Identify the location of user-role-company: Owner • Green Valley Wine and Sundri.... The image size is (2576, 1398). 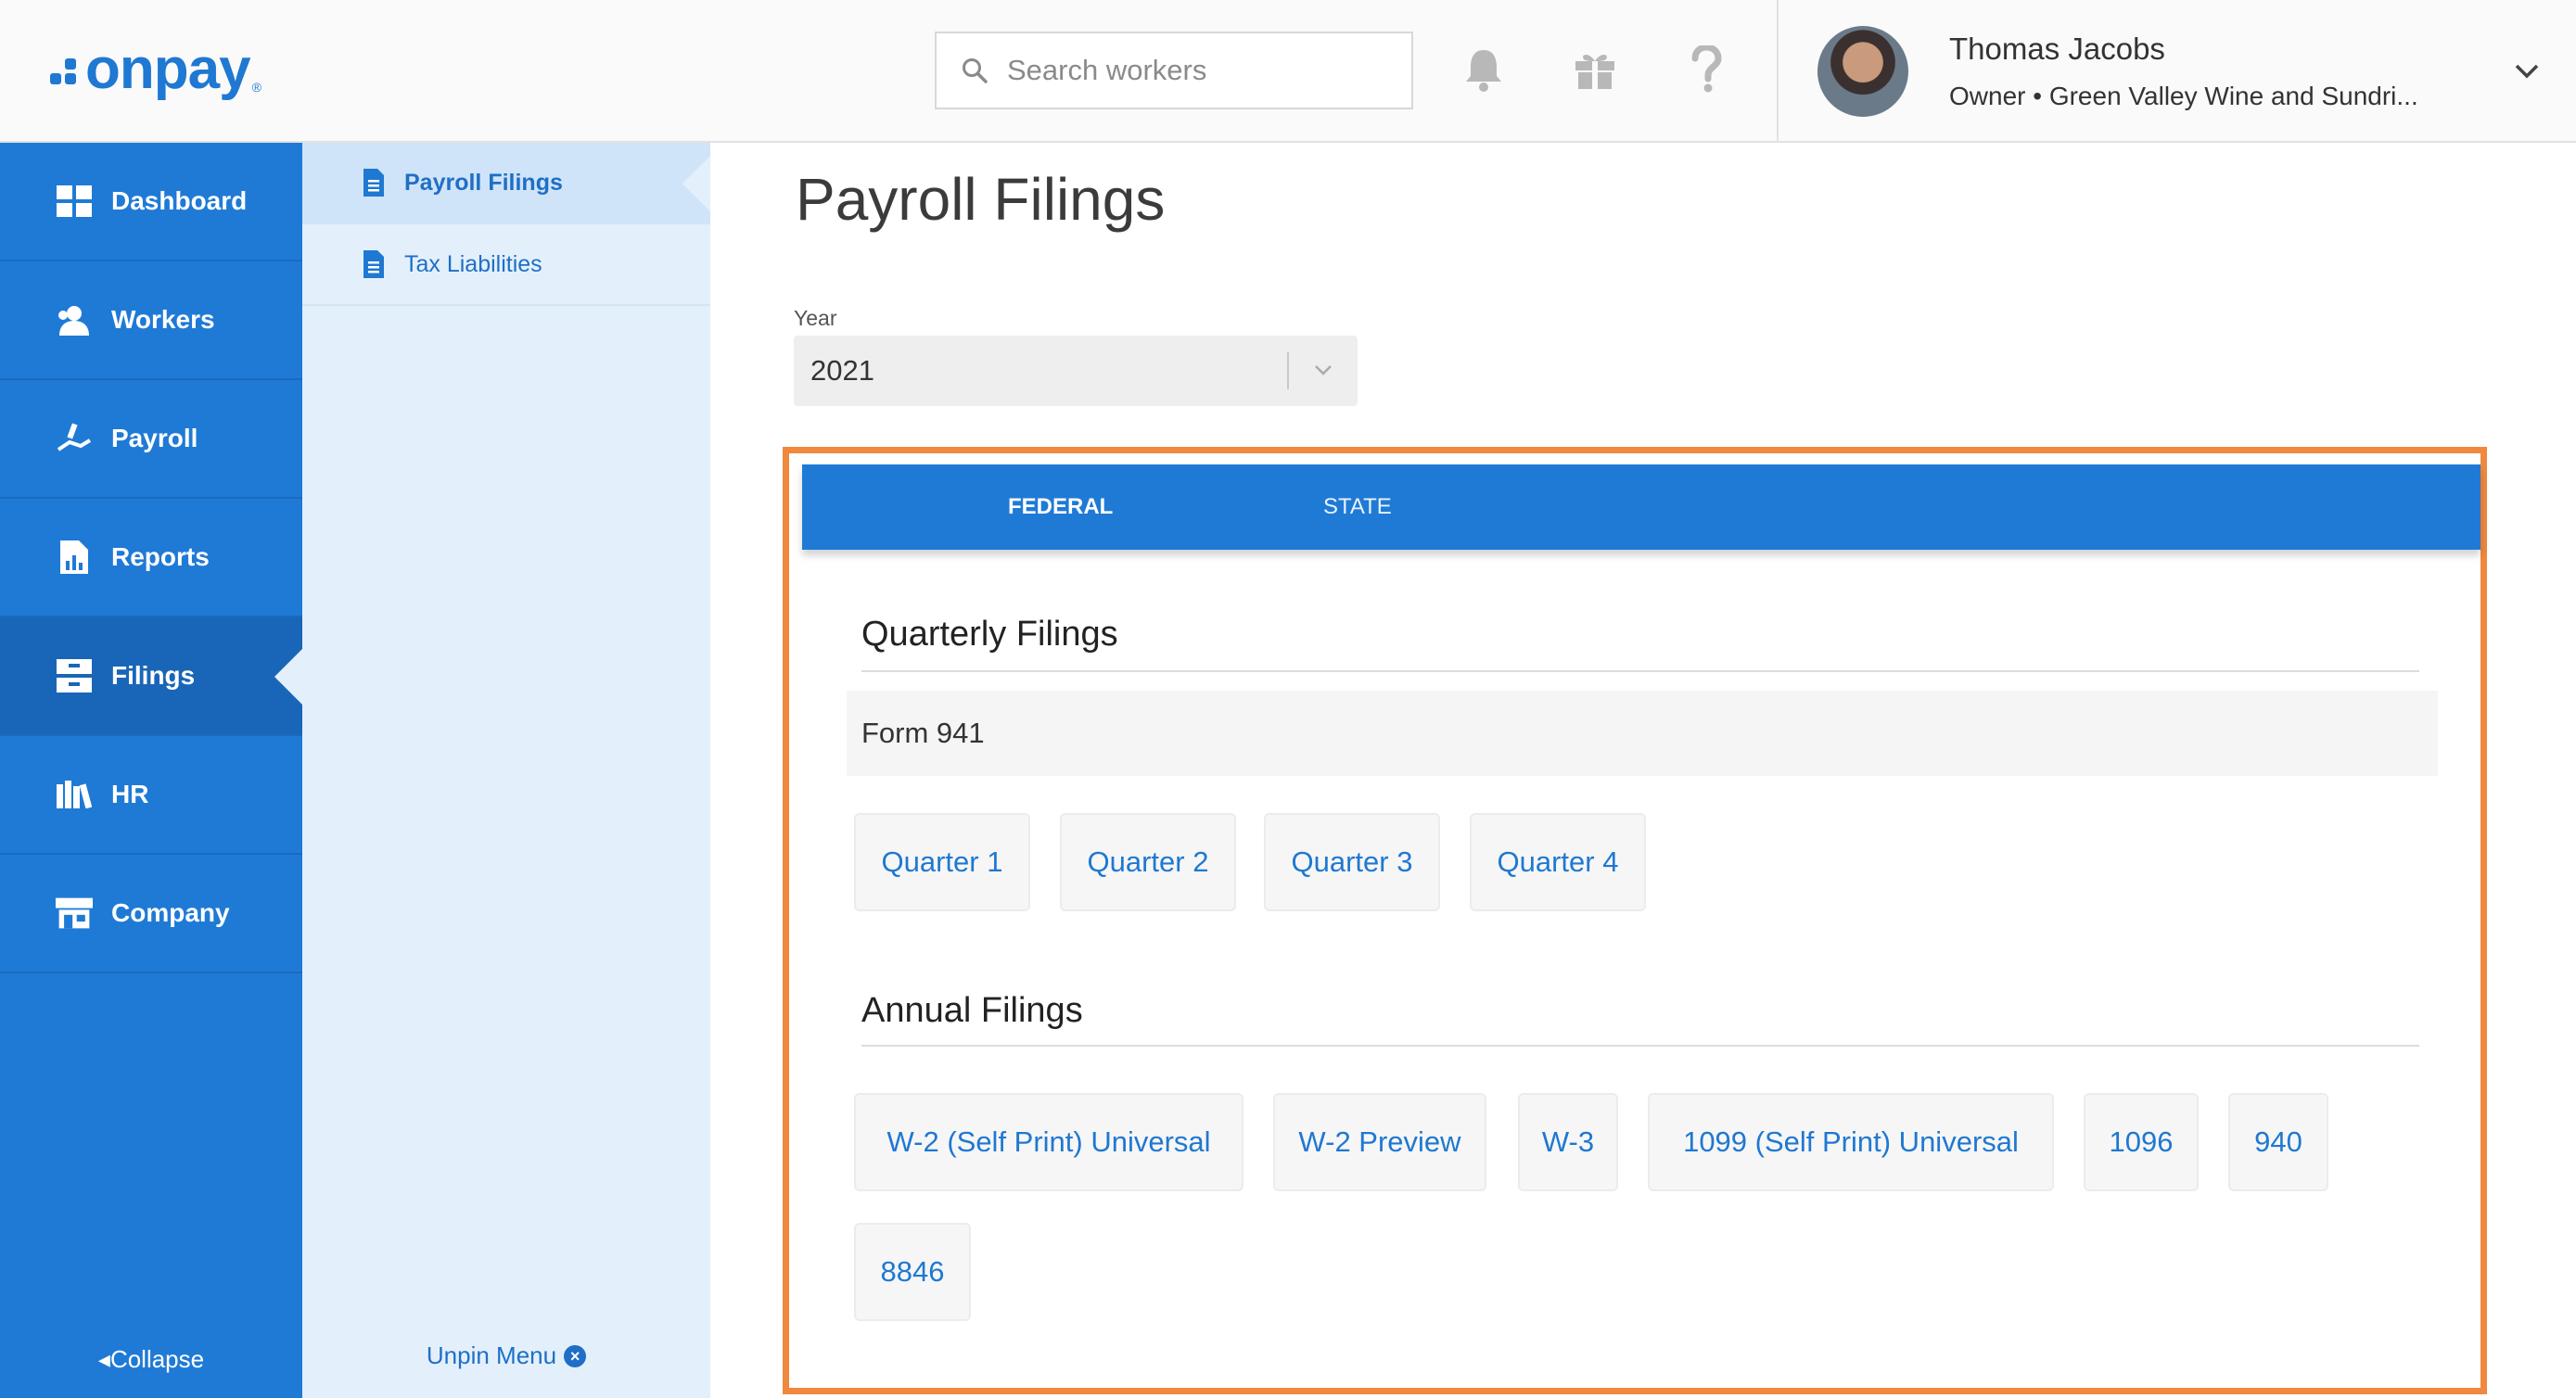
(2183, 96).